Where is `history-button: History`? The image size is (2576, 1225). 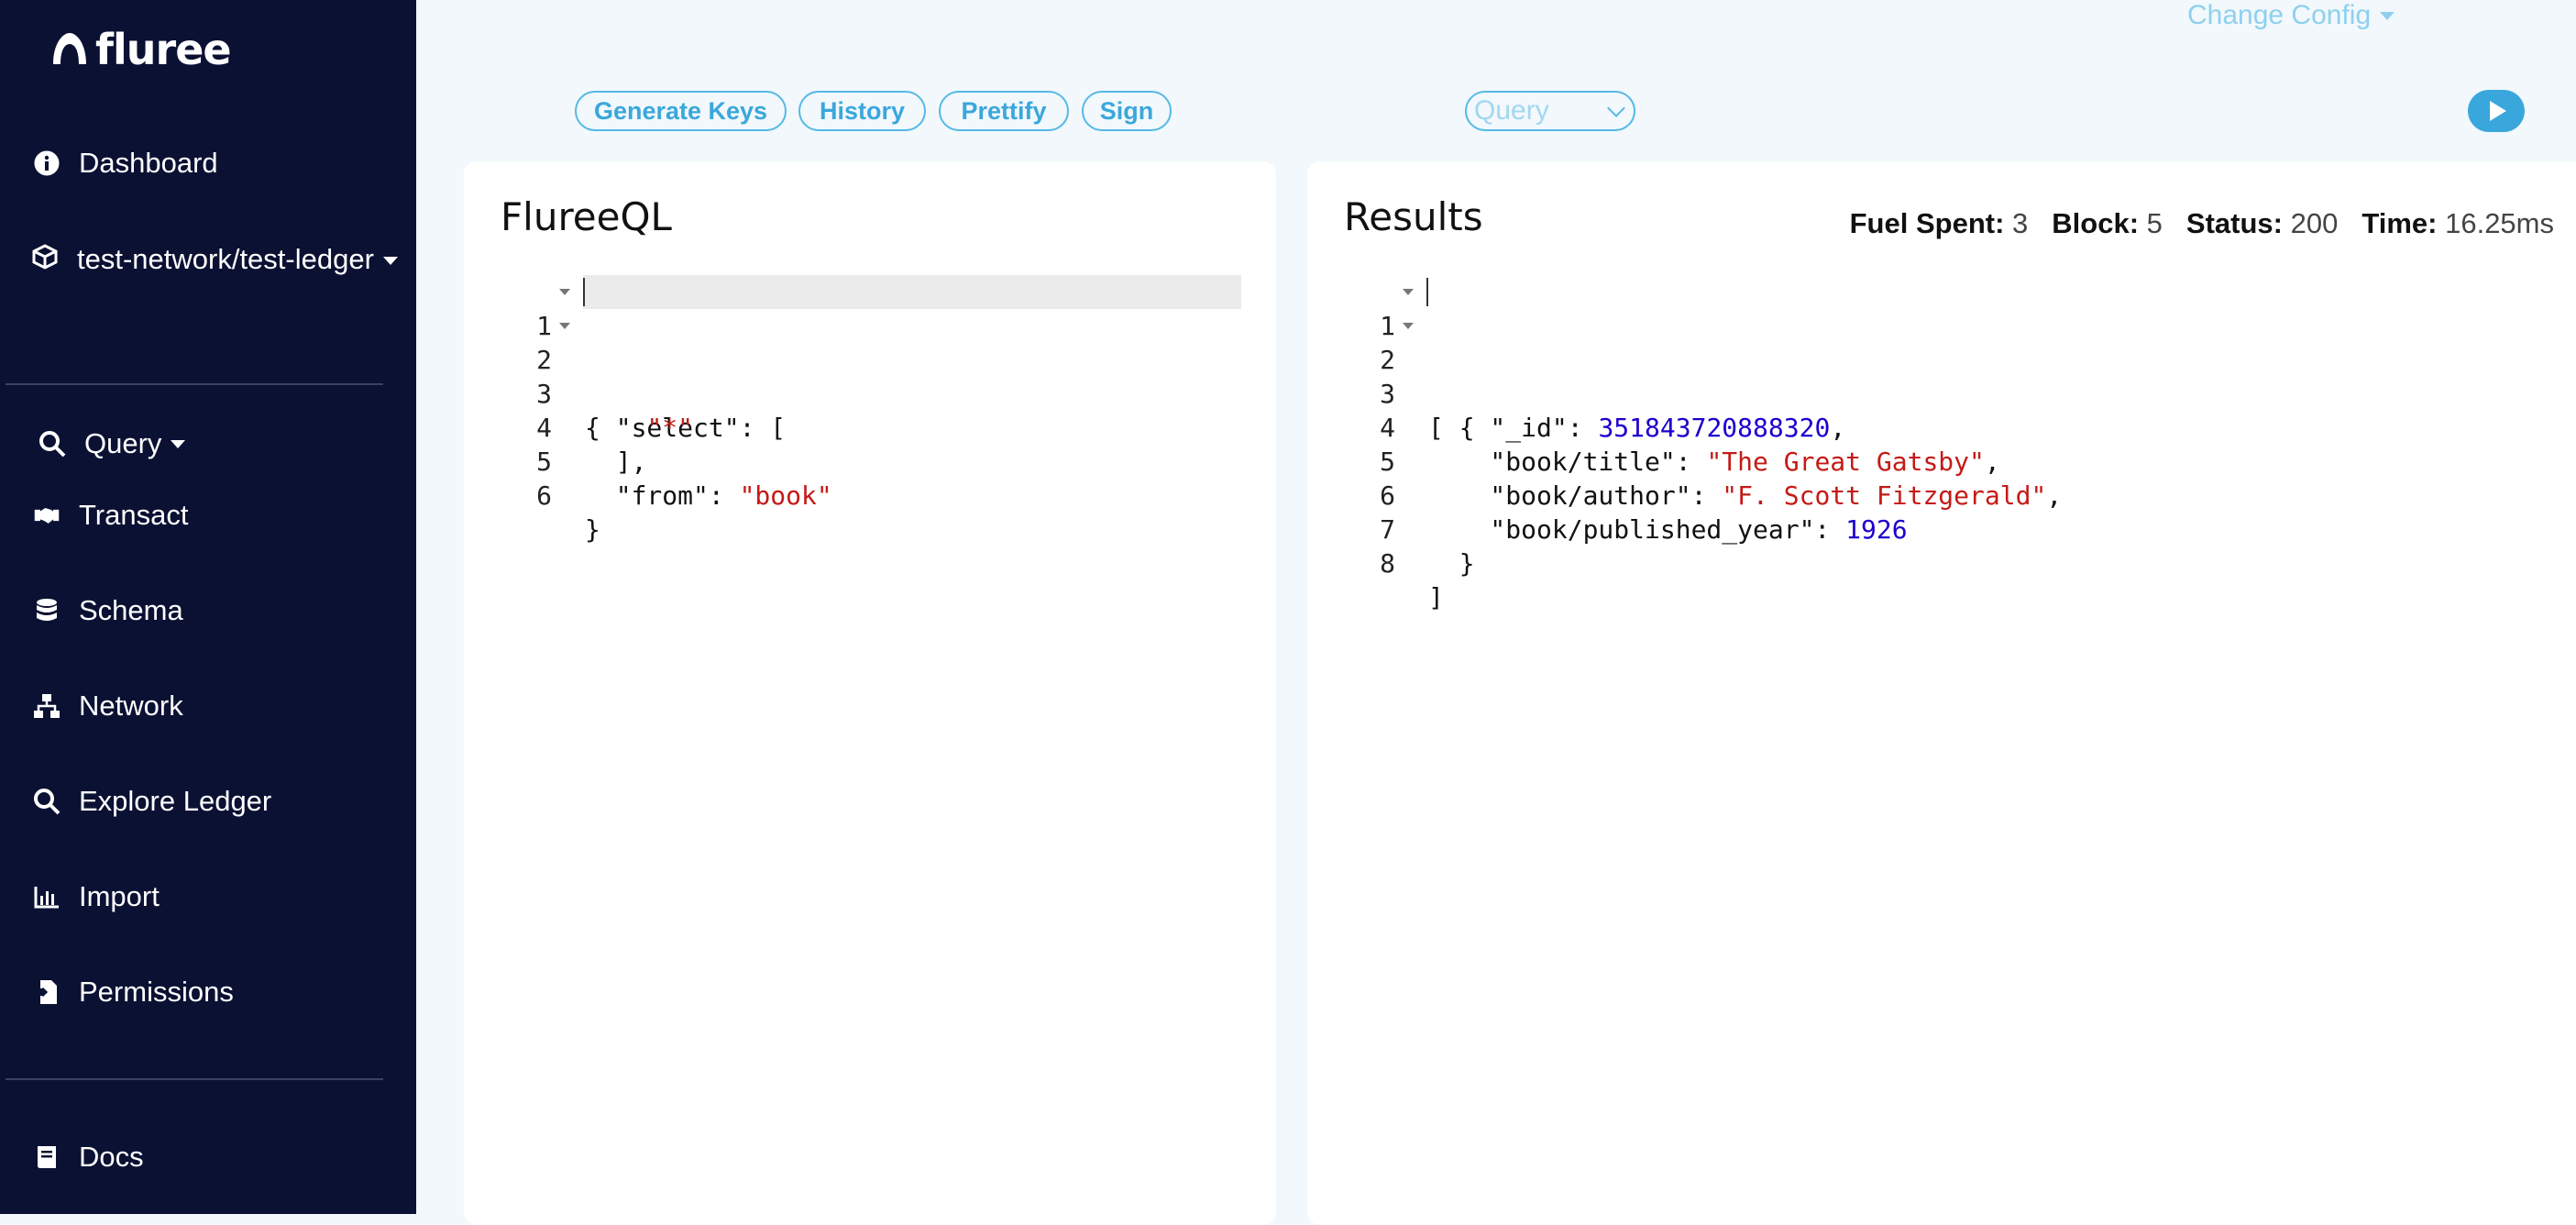 history-button: History is located at coordinates (862, 111).